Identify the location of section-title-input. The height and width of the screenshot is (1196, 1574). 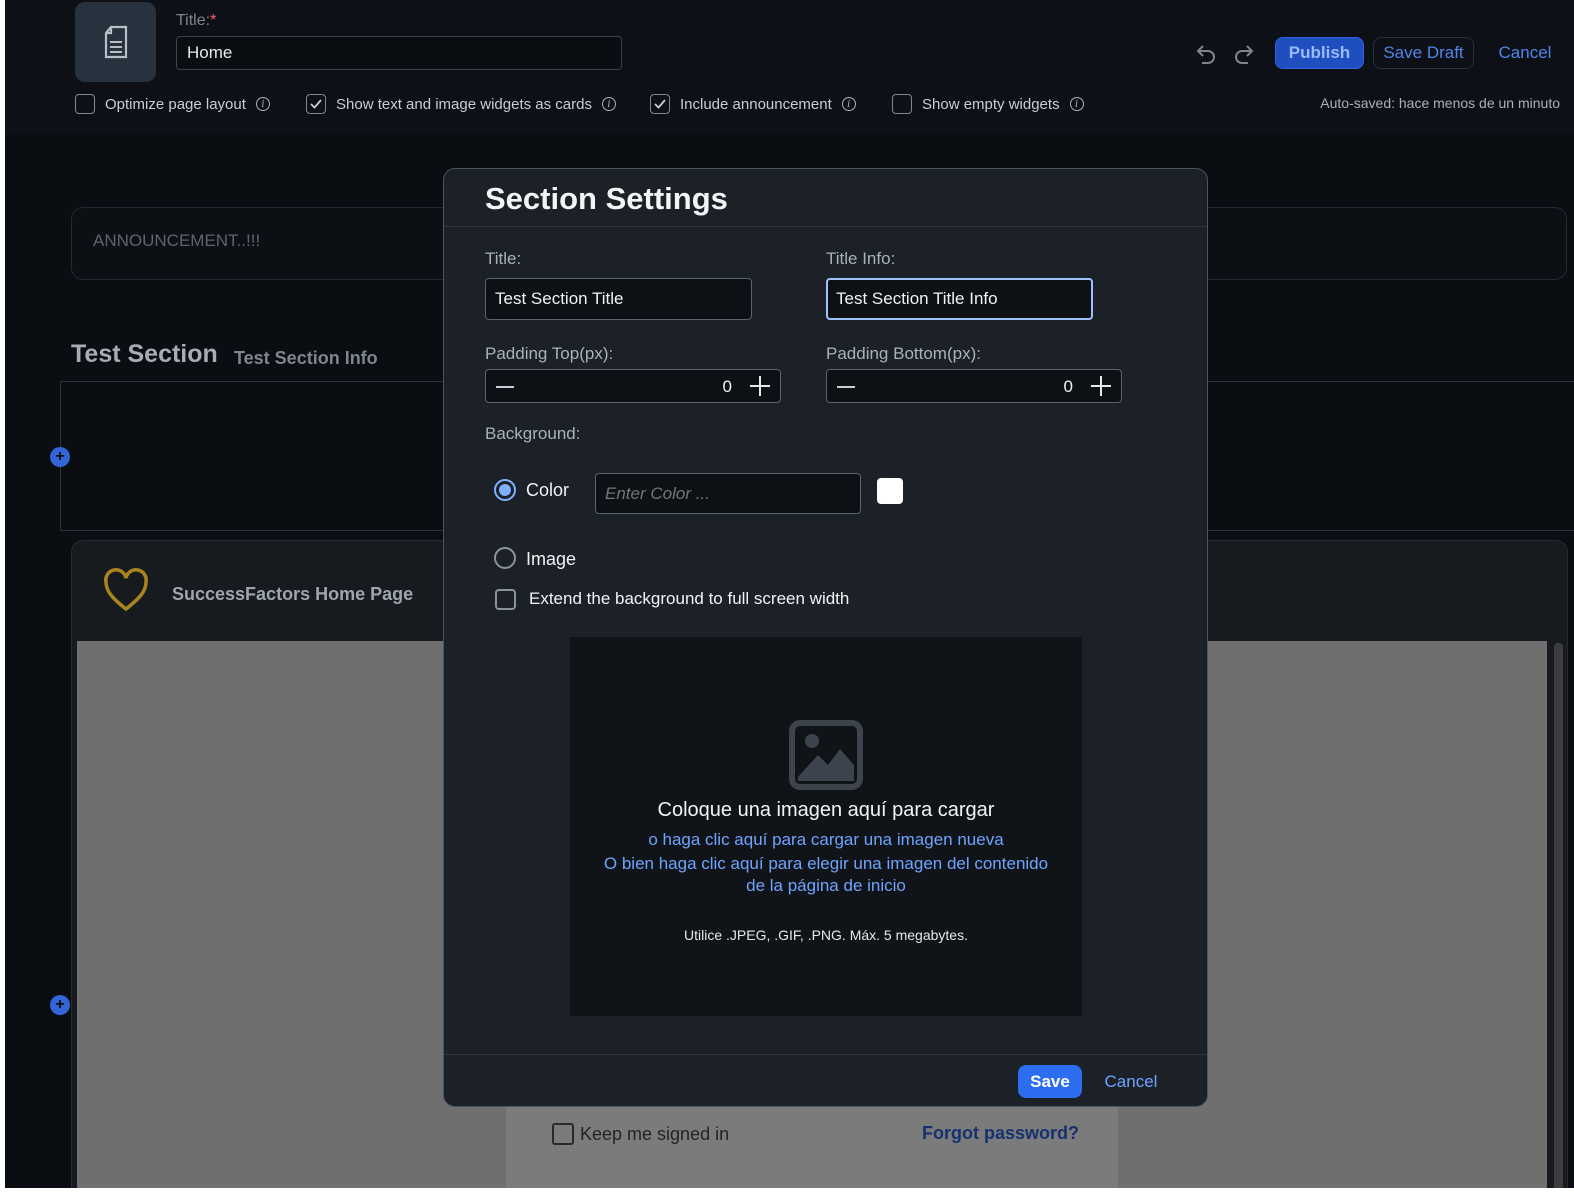
(618, 299).